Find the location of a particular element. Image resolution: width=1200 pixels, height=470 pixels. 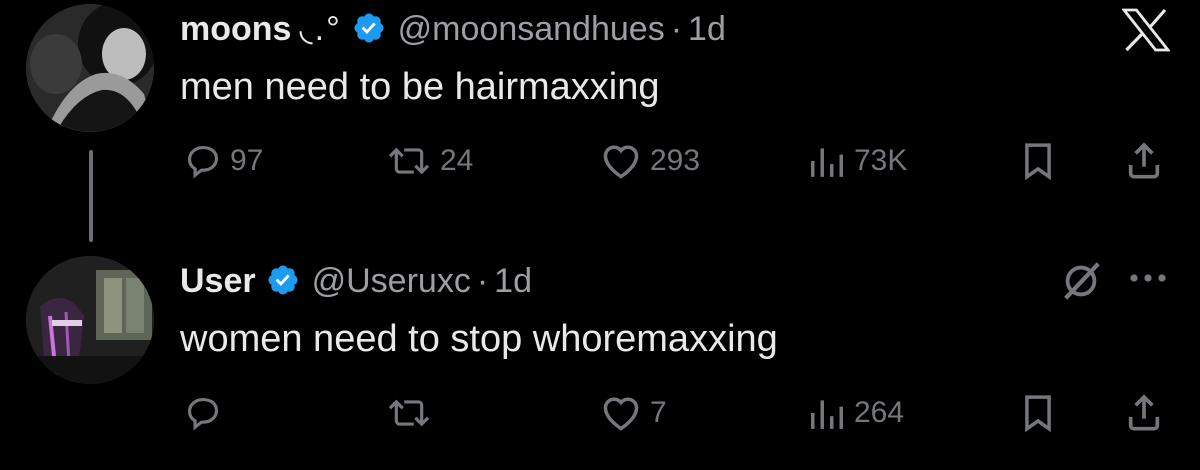

x-logo-icon is located at coordinates (1146, 32).